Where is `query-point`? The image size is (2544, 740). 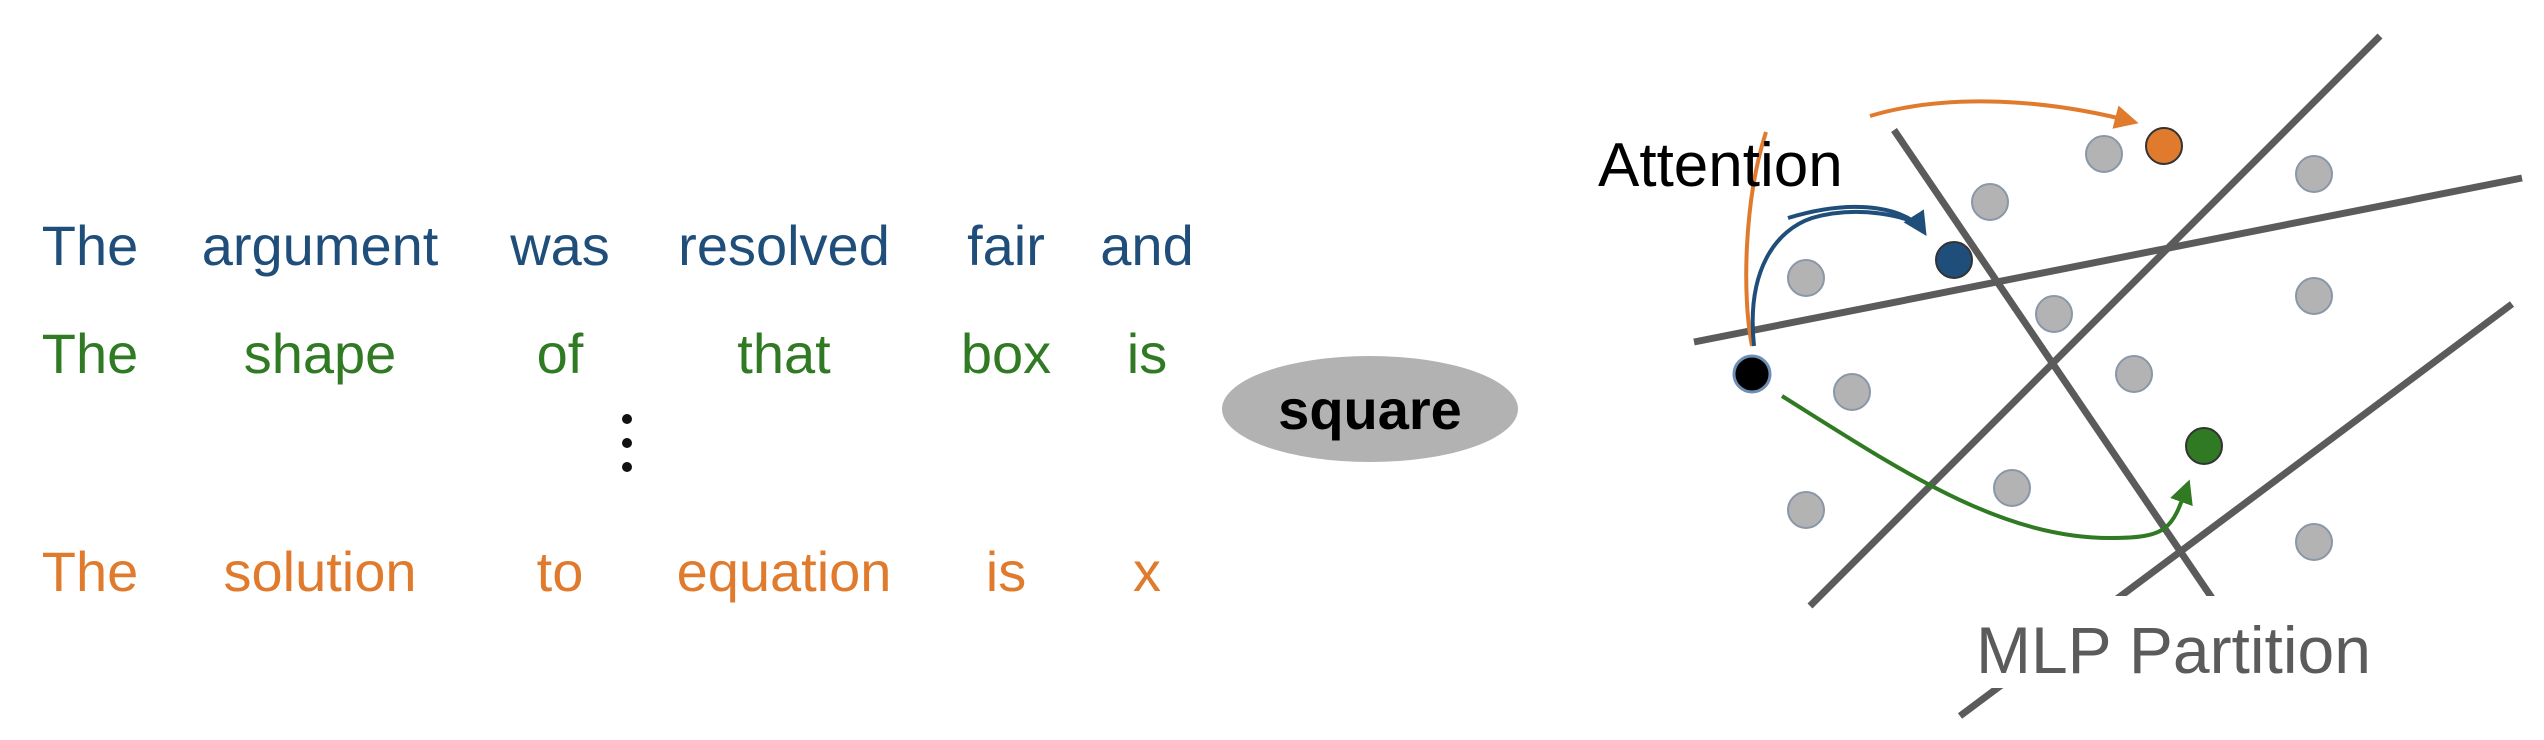 query-point is located at coordinates (1752, 374).